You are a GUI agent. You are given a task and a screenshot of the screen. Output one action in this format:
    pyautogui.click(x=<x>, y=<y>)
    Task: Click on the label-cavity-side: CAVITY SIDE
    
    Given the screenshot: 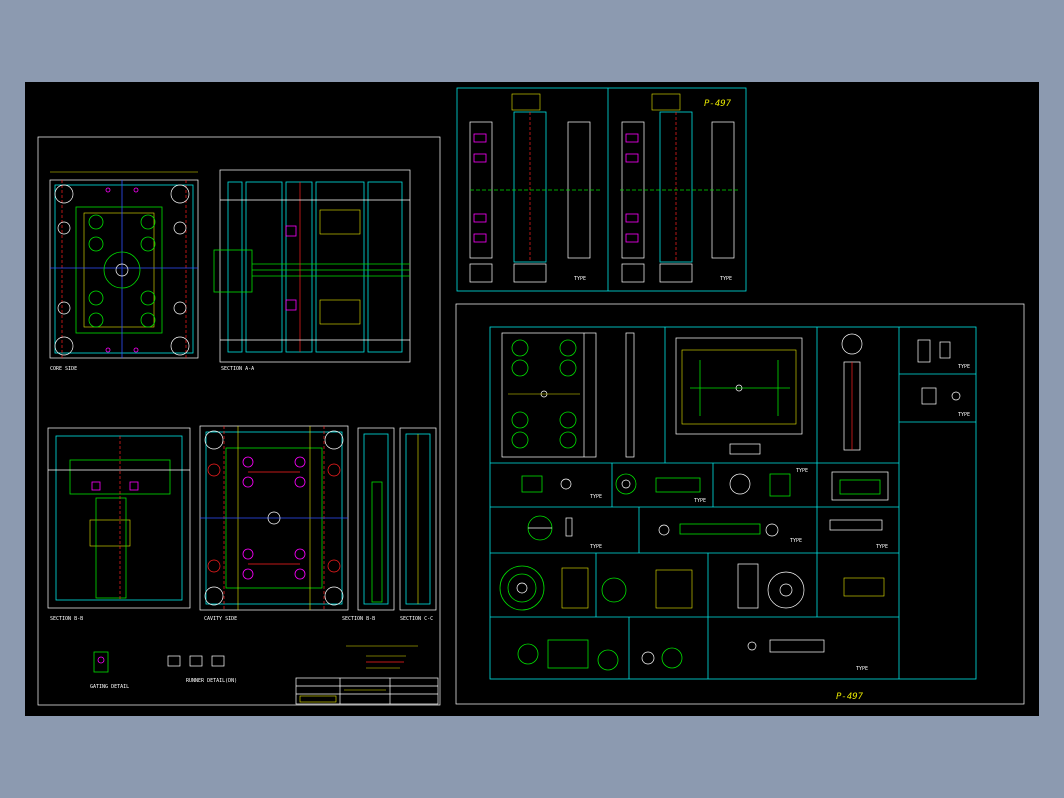 What is the action you would take?
    pyautogui.click(x=220, y=619)
    